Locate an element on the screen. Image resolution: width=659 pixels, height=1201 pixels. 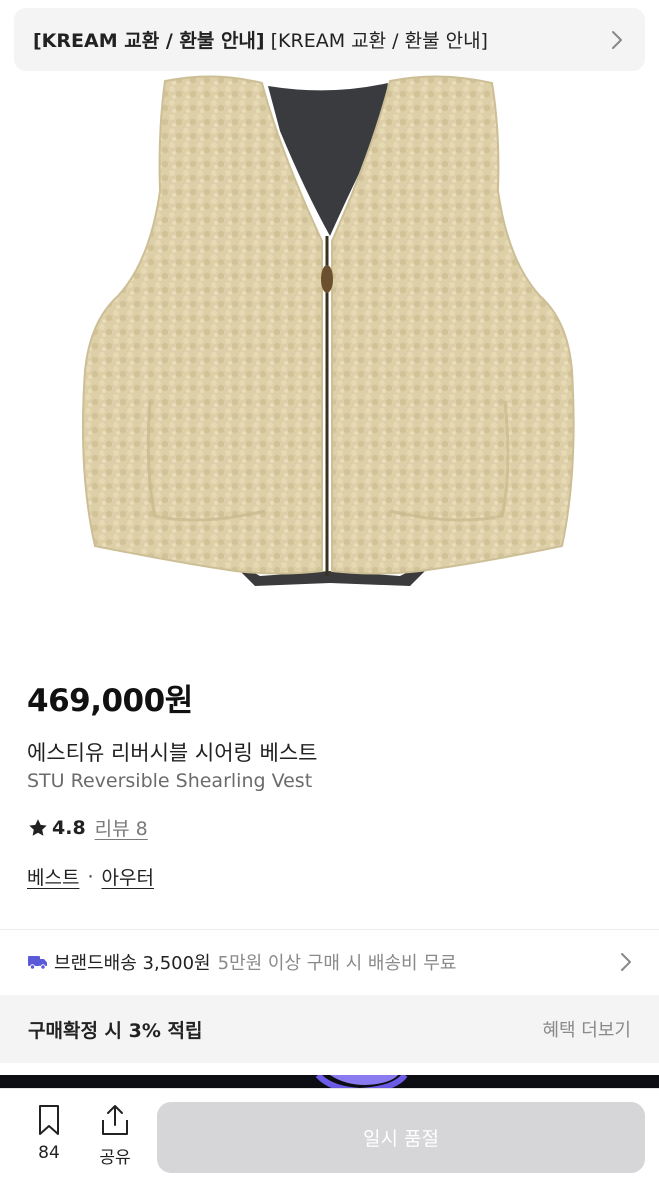
points-label: 구매확정 시 3% 적립 is located at coordinates (115, 1030).